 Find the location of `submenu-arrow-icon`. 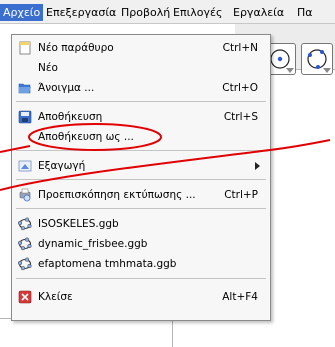

submenu-arrow-icon is located at coordinates (257, 166).